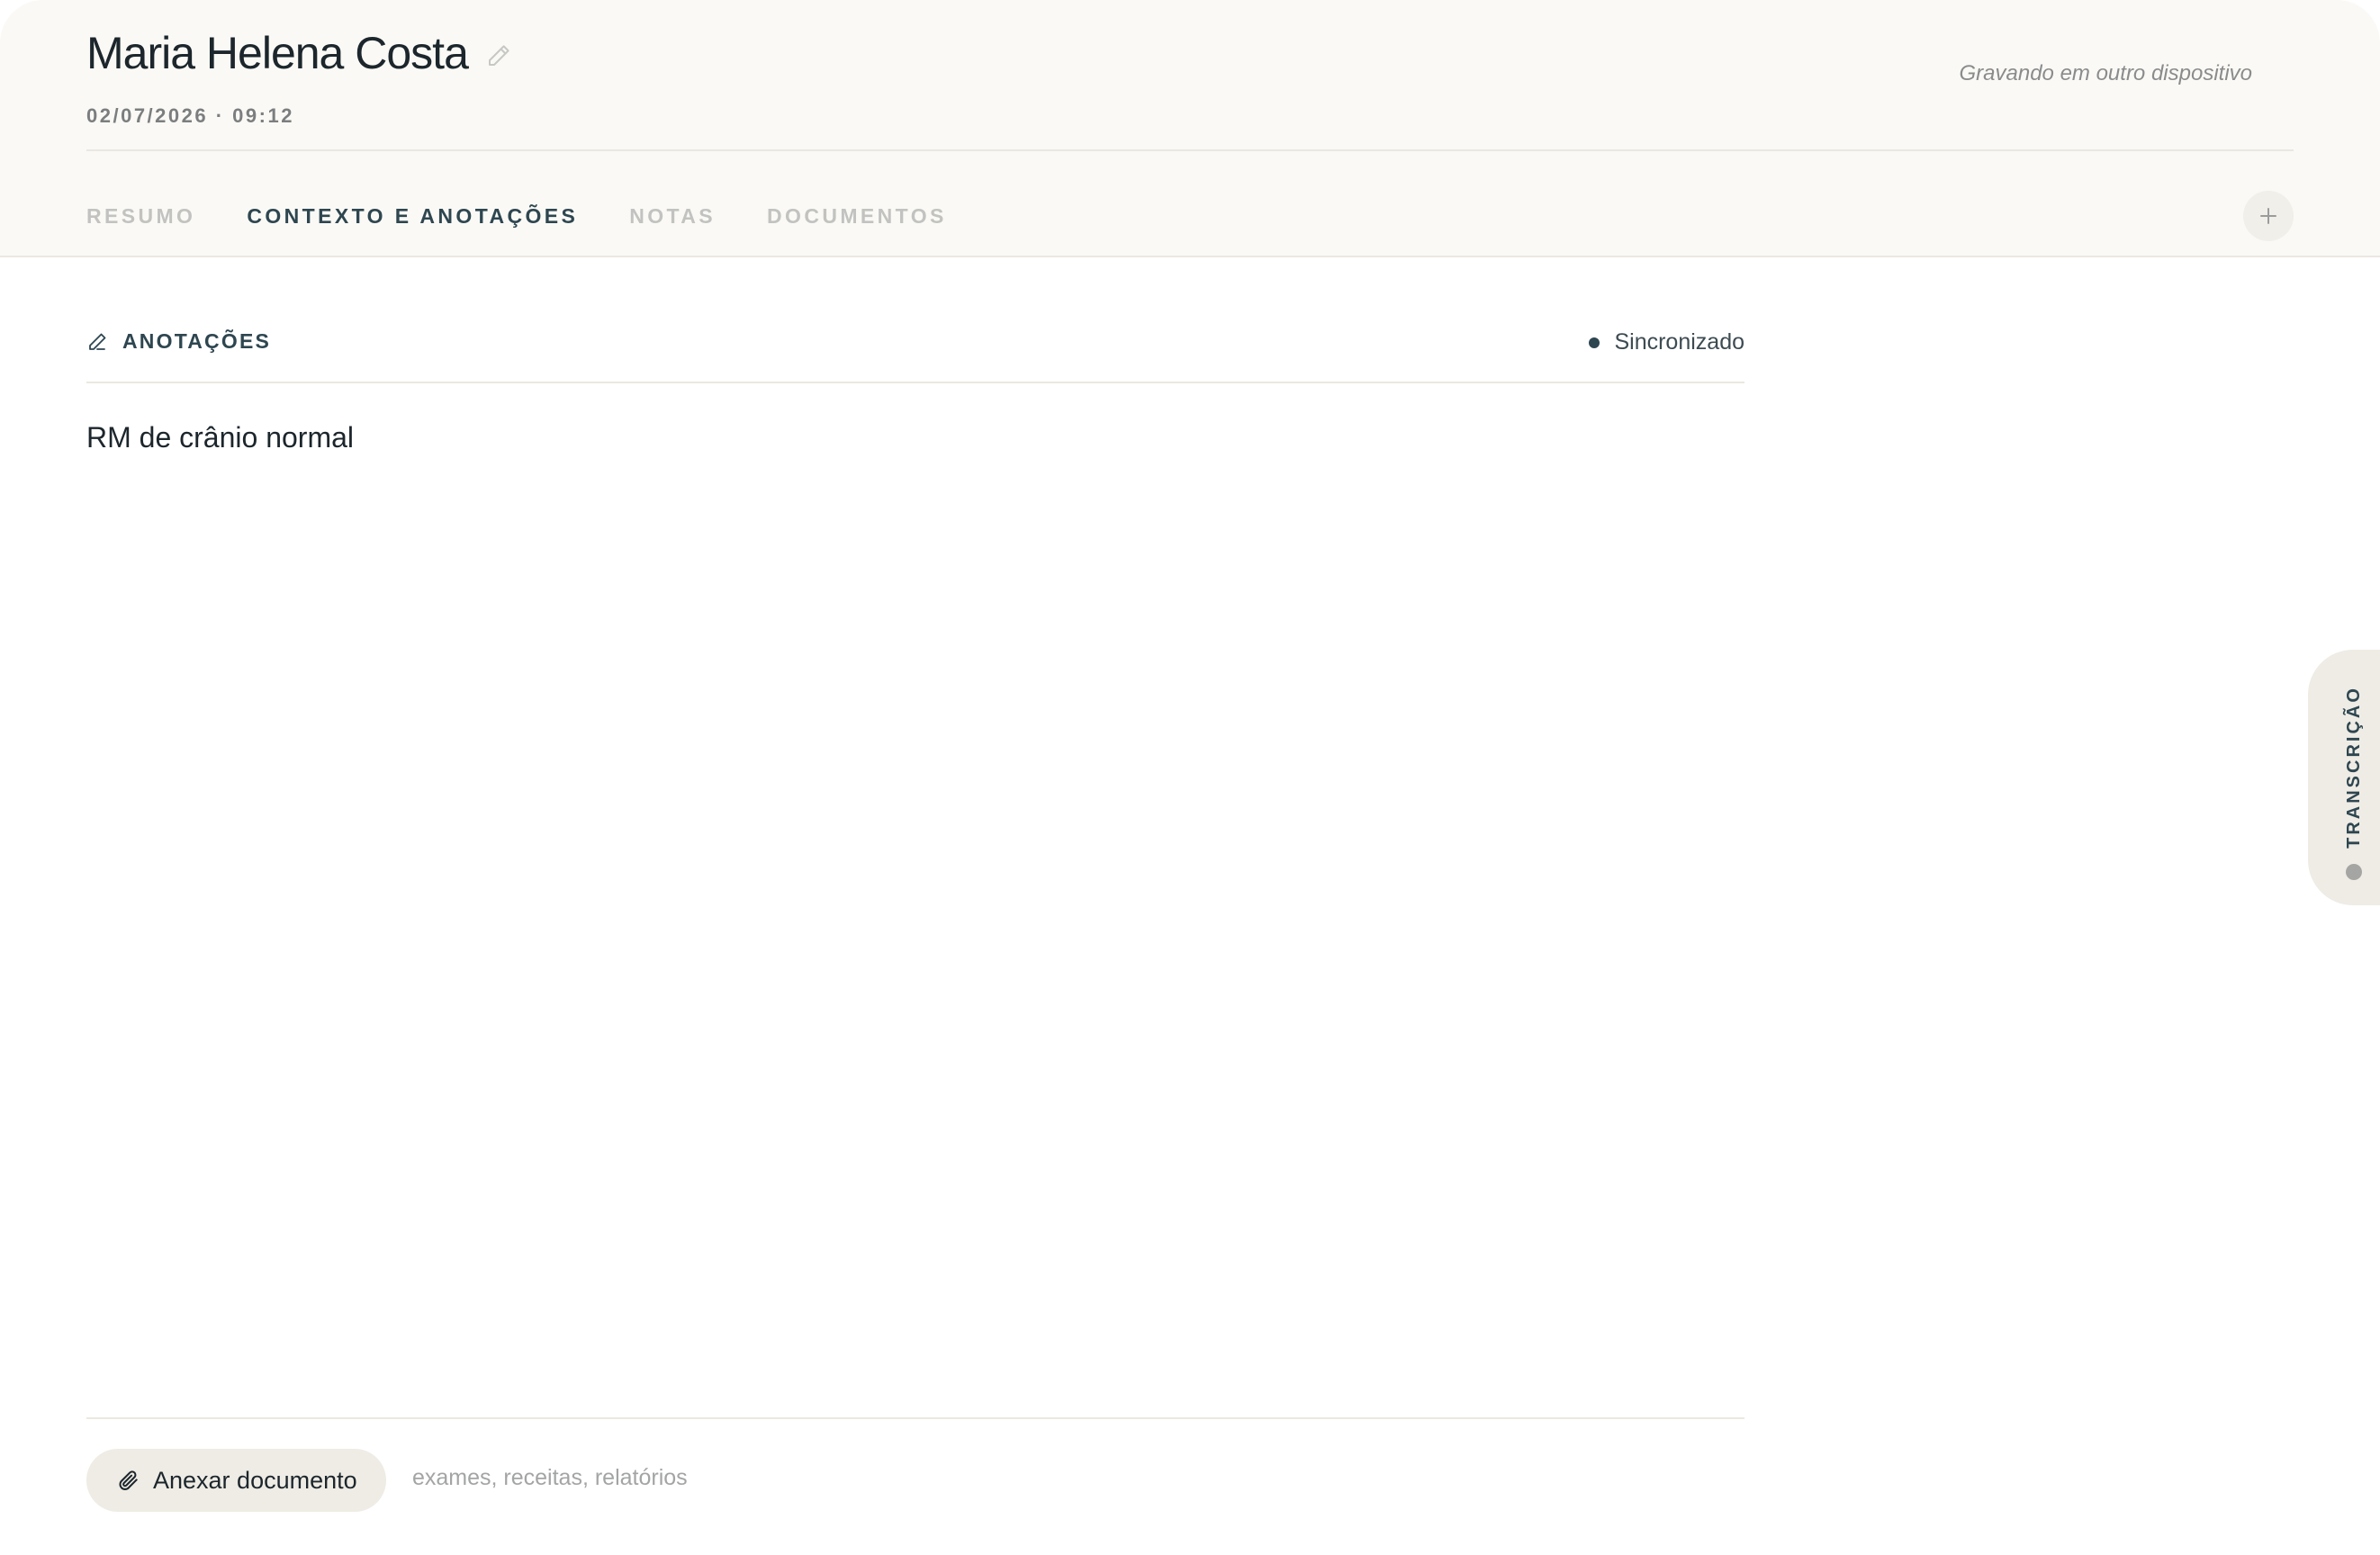 The width and height of the screenshot is (2380, 1555). I want to click on tab-resumo: RESUMO, so click(141, 216).